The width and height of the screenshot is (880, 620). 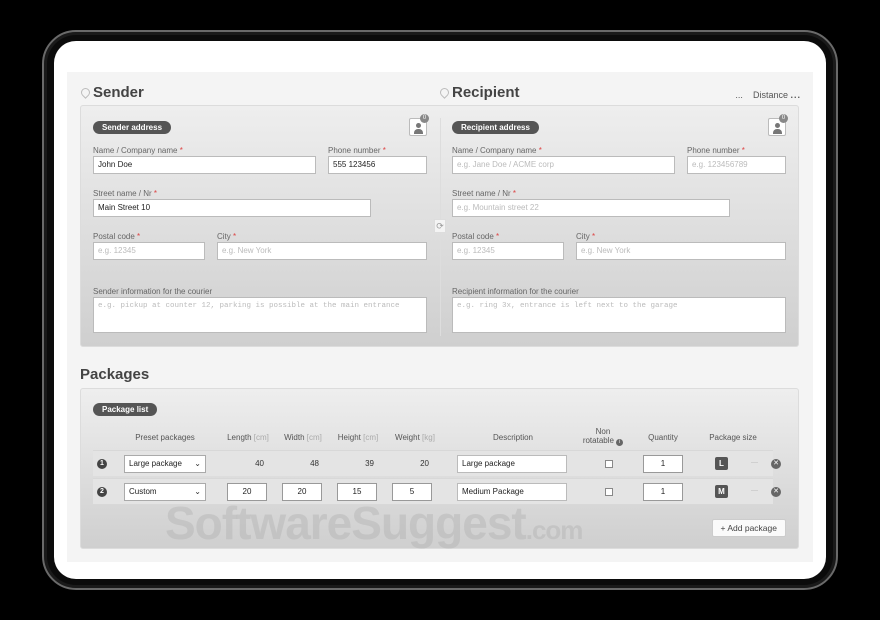 I want to click on sender-contacts-button: 0, so click(x=419, y=125).